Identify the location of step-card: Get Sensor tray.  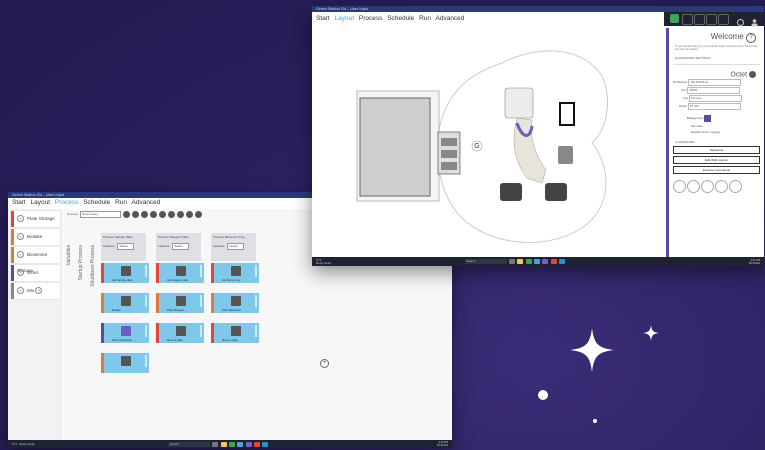
(235, 273).